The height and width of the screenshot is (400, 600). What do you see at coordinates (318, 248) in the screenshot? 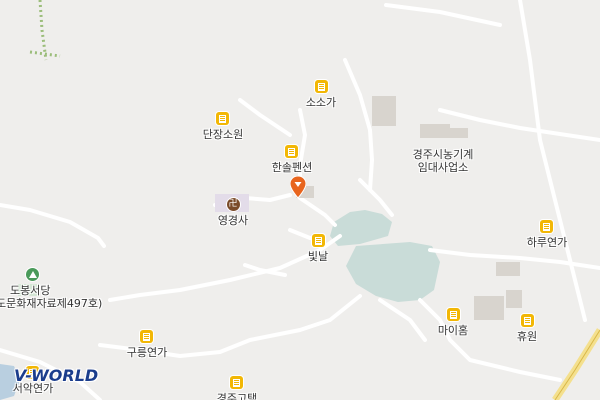
I see `poi-bitnal: 빛날` at bounding box center [318, 248].